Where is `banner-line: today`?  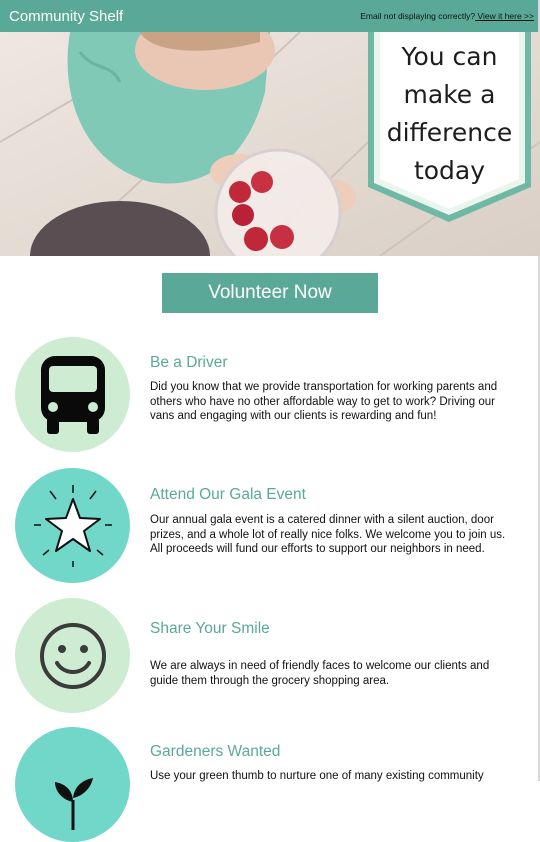 banner-line: today is located at coordinates (449, 170).